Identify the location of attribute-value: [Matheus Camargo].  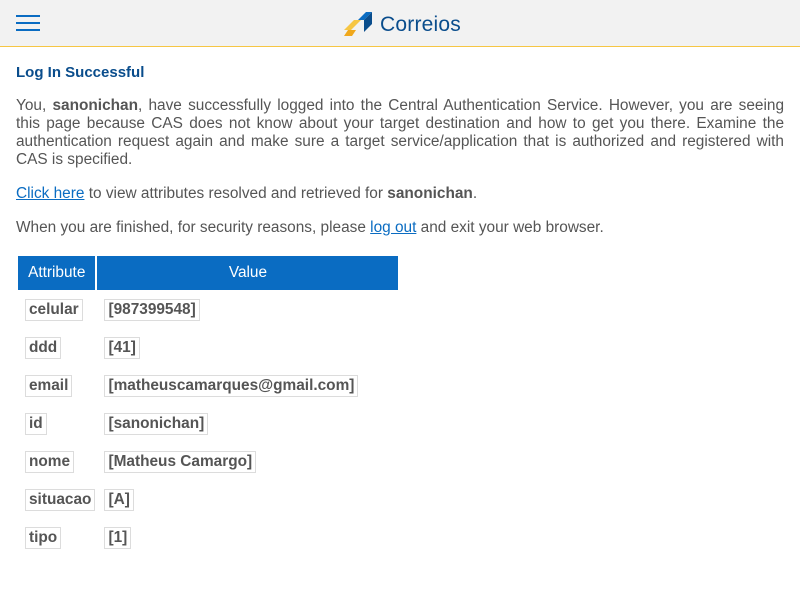
(180, 462).